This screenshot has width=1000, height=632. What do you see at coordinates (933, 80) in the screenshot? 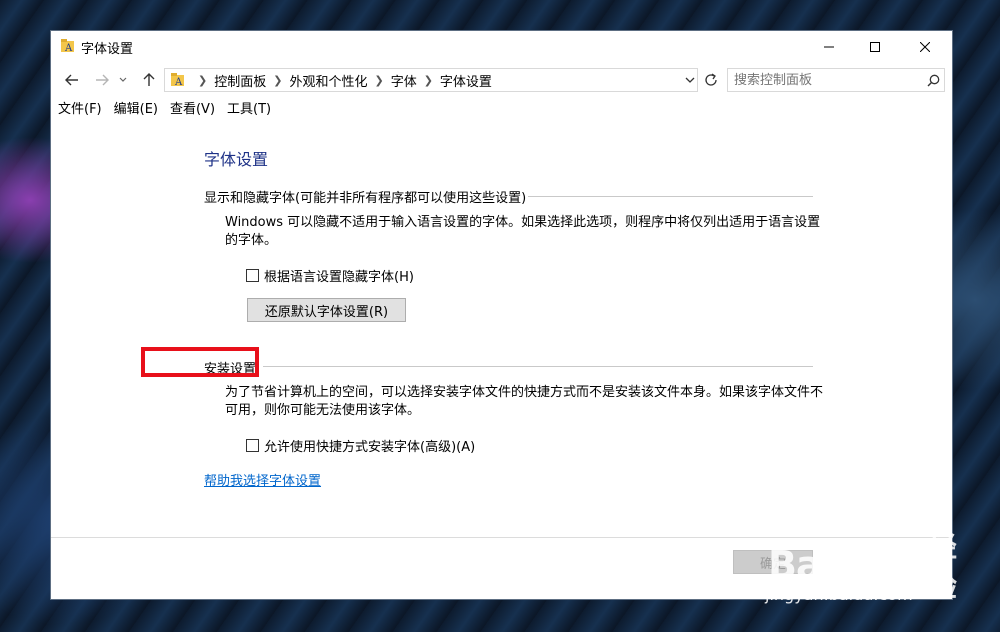
I see `search-icon` at bounding box center [933, 80].